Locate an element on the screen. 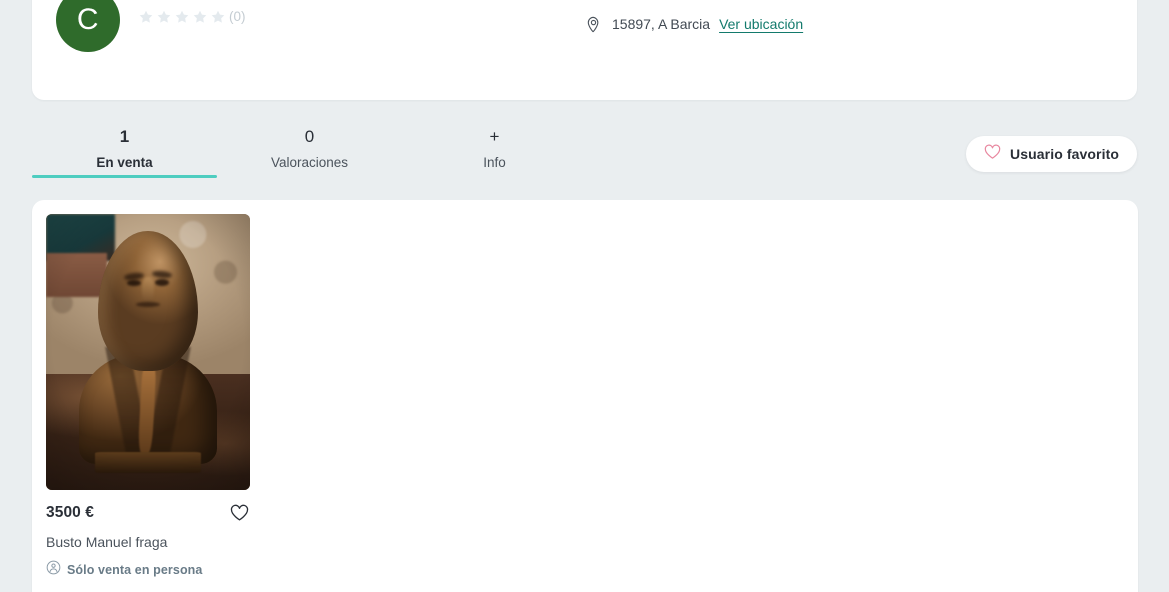 This screenshot has width=1169, height=592. tab-count: 1 is located at coordinates (124, 136).